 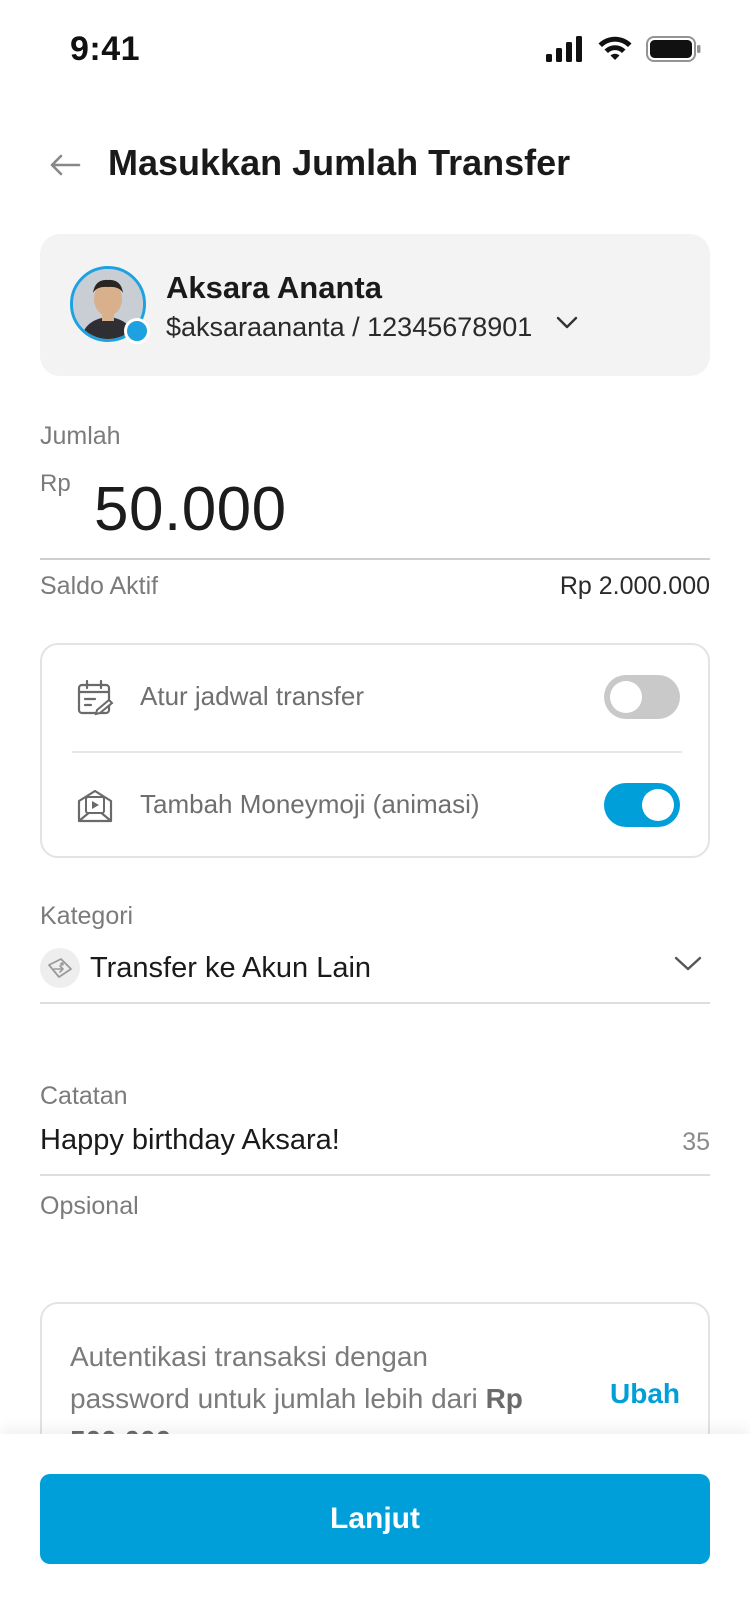 I want to click on bottom-bar: Lanjut, so click(x=375, y=1529).